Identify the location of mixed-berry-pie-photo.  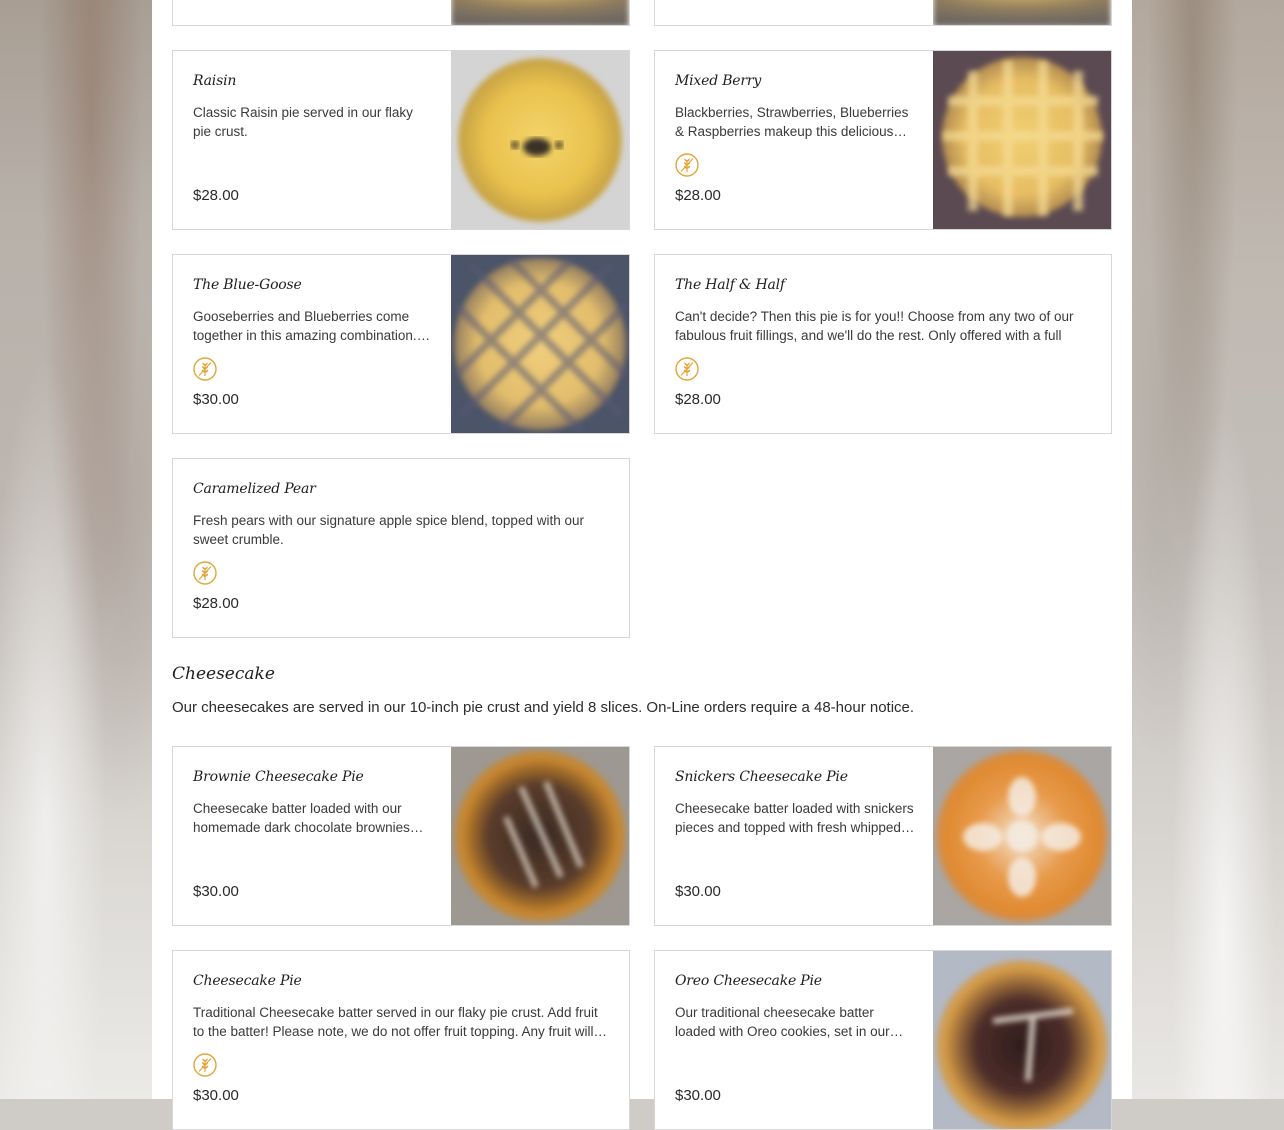
(1022, 140).